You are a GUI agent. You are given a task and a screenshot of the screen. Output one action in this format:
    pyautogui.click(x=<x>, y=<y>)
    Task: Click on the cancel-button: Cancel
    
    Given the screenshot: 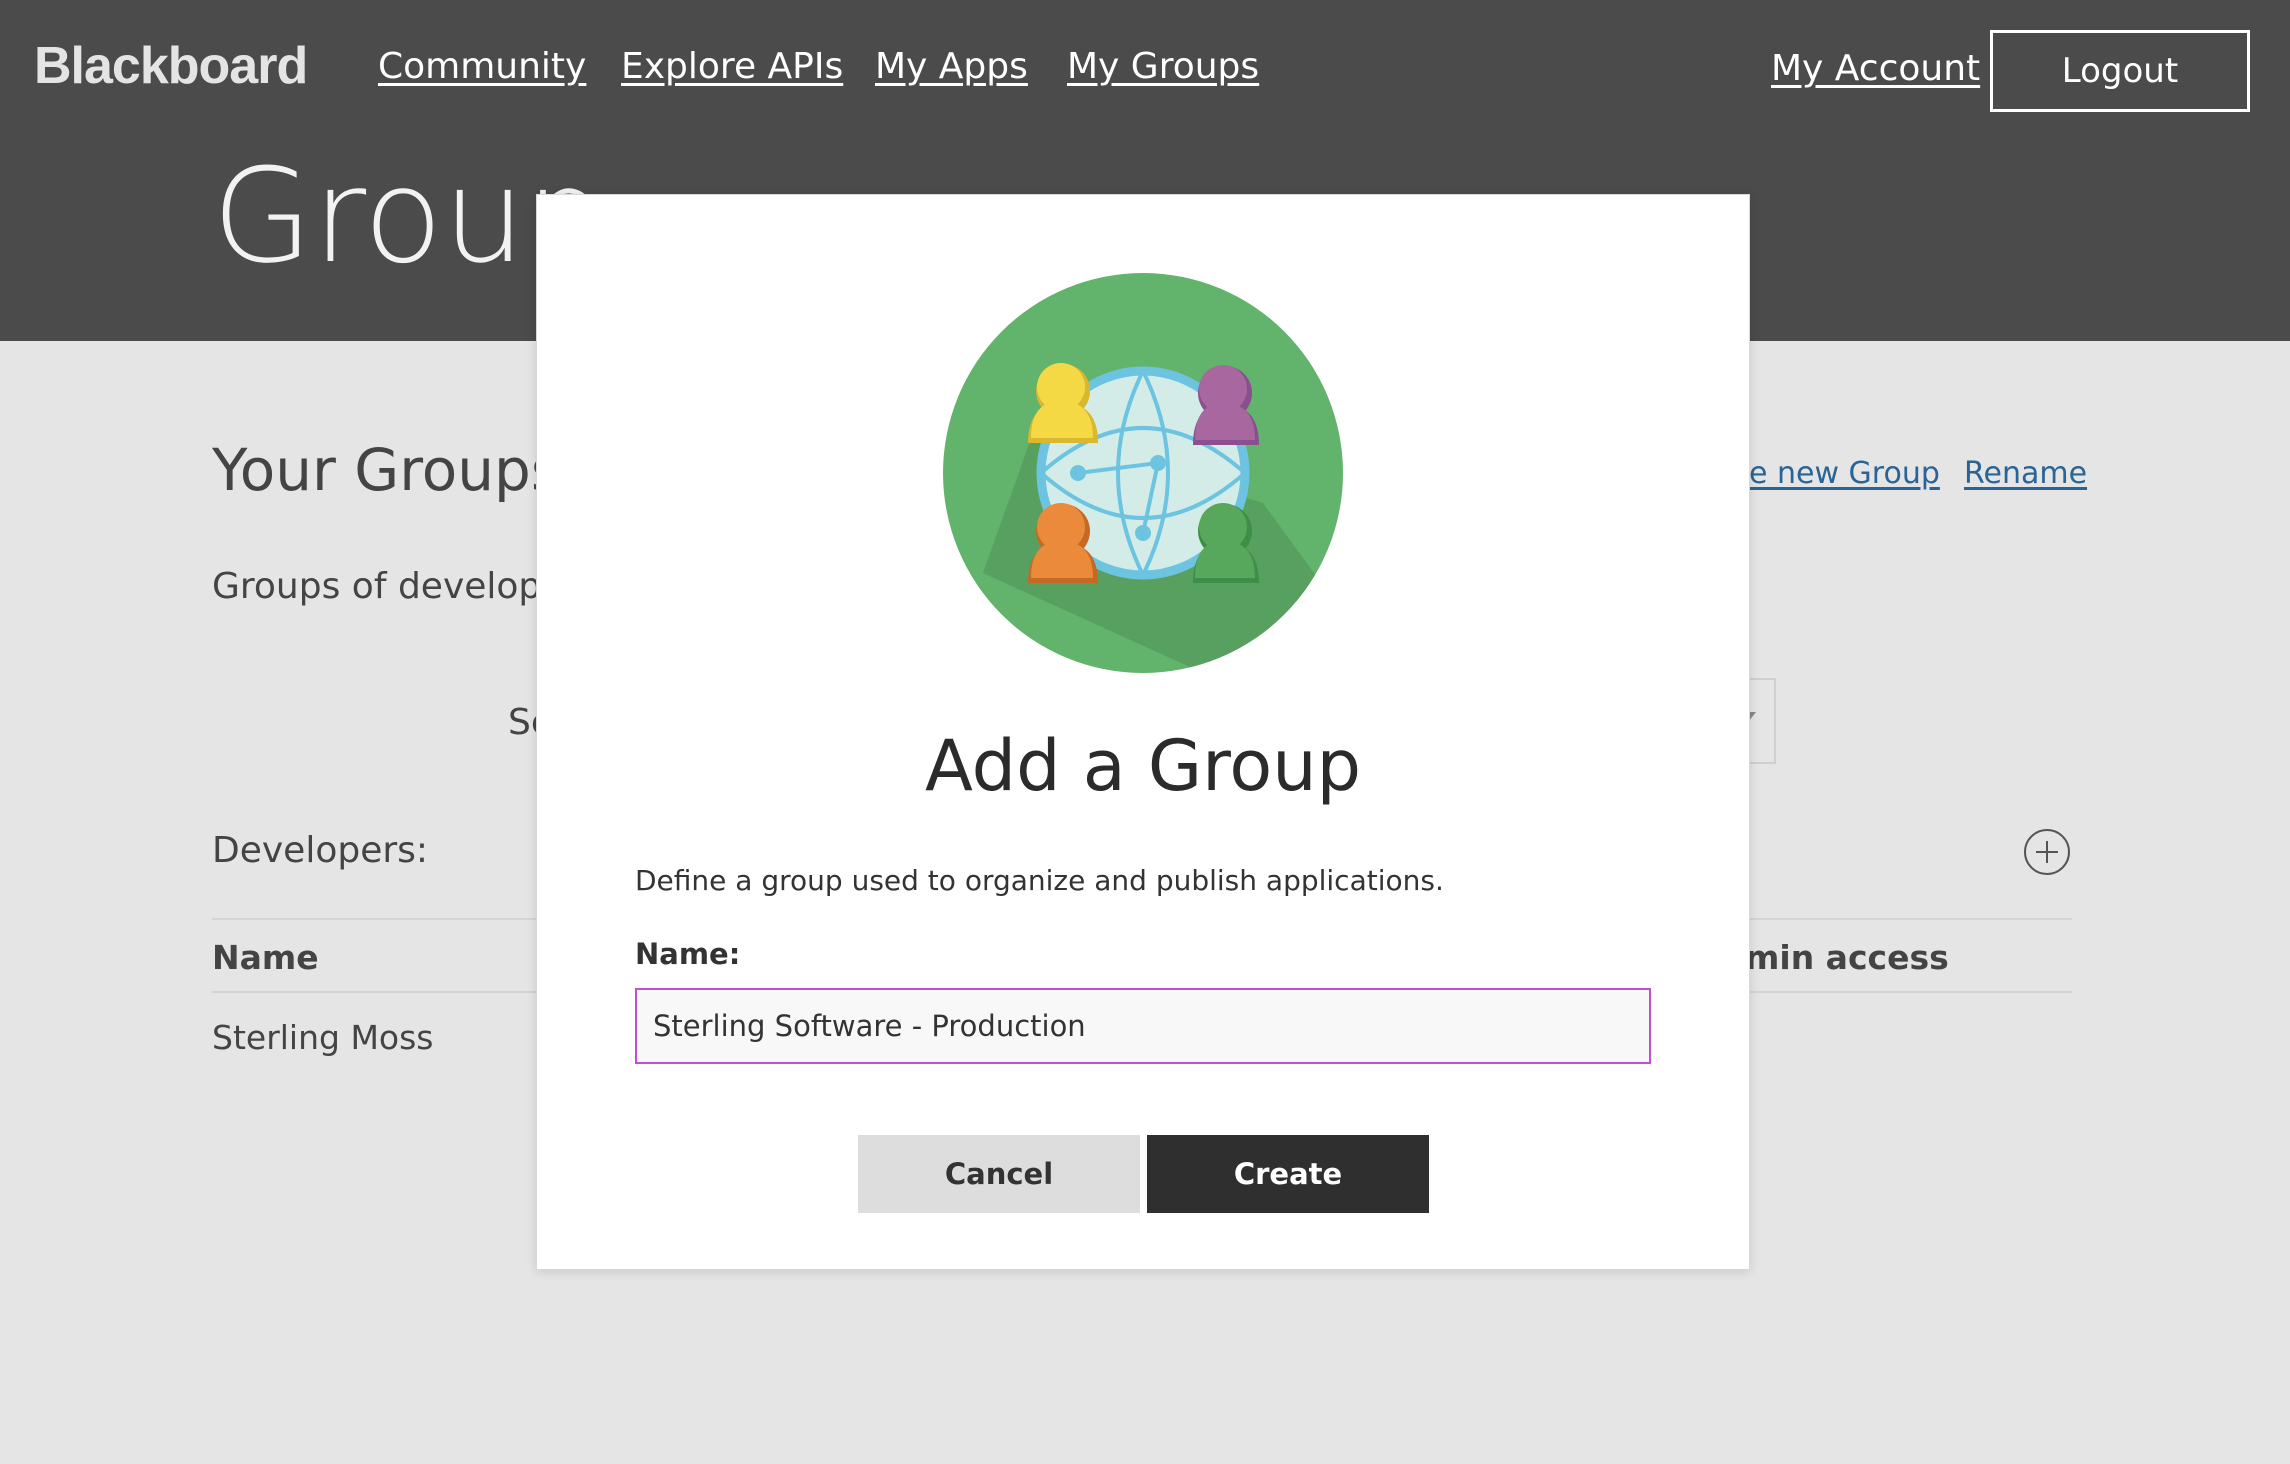 What is the action you would take?
    pyautogui.click(x=999, y=1174)
    